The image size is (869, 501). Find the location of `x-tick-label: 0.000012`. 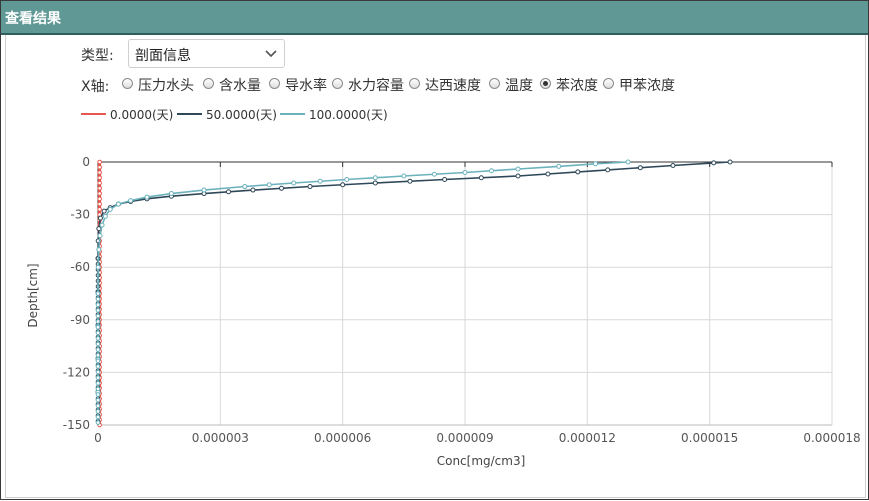

x-tick-label: 0.000012 is located at coordinates (587, 438).